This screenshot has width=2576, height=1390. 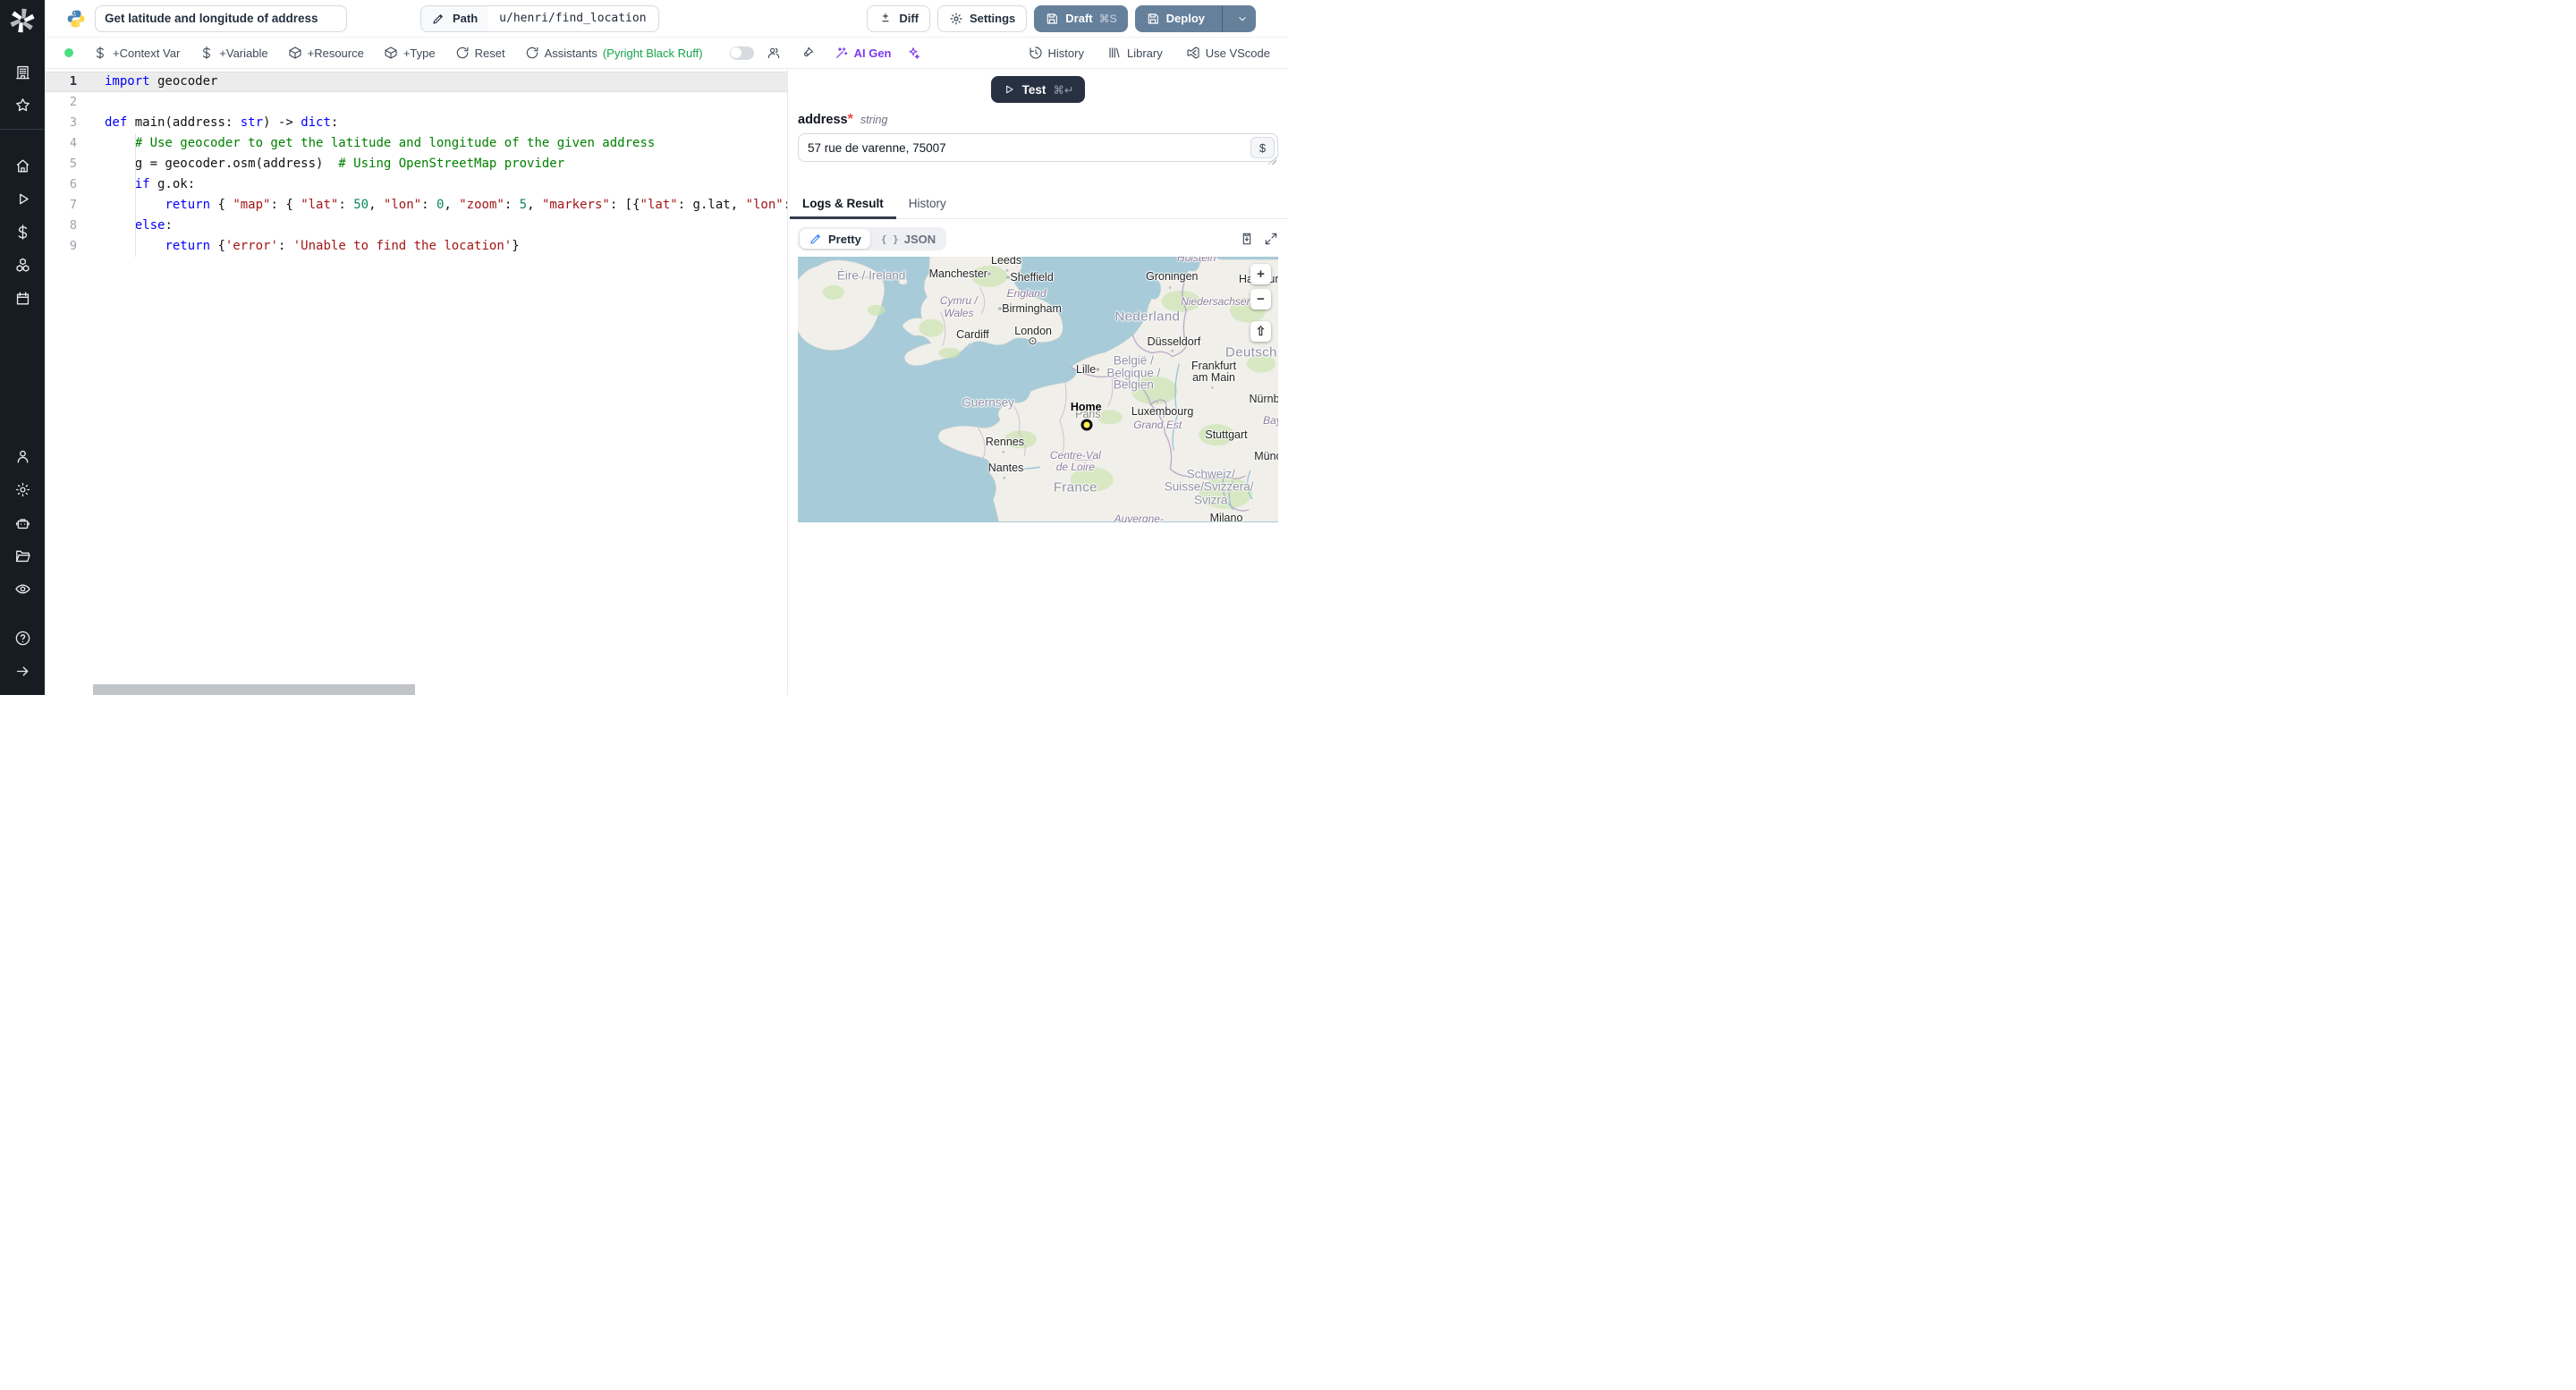 What do you see at coordinates (1260, 331) in the screenshot?
I see `map-locate-button: ⇧` at bounding box center [1260, 331].